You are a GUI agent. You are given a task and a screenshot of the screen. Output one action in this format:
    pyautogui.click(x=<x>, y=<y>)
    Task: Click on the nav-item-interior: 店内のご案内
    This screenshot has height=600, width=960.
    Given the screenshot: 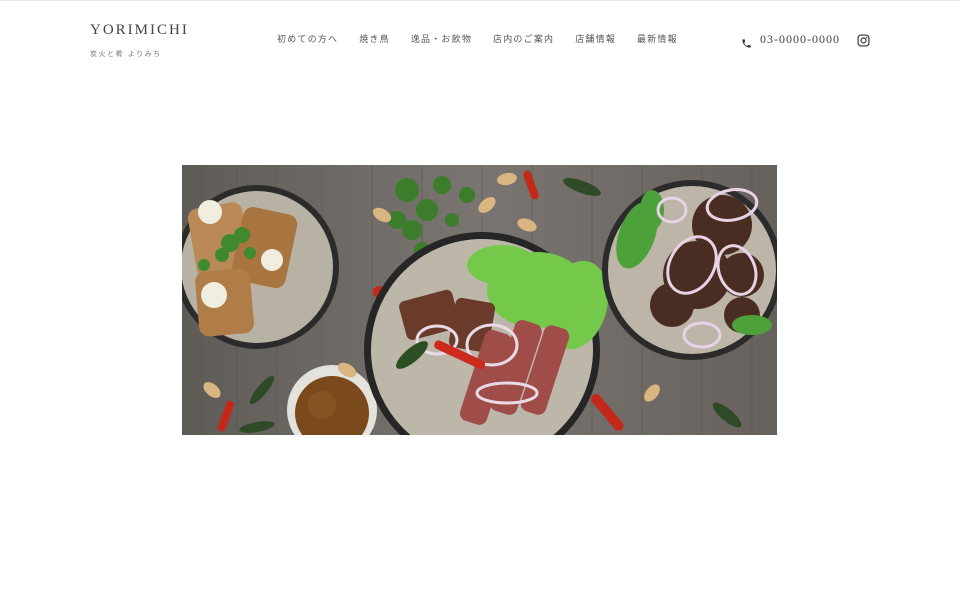 What is the action you would take?
    pyautogui.click(x=523, y=38)
    